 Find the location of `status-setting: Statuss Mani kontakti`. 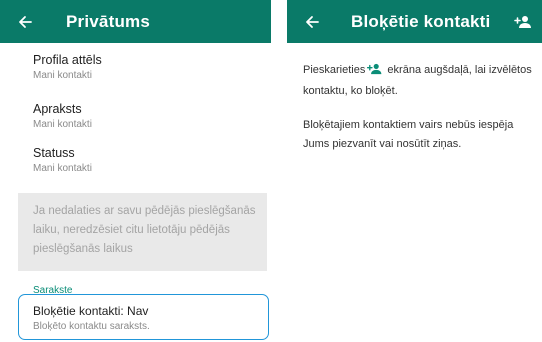

status-setting: Statuss Mani kontakti is located at coordinates (135, 162).